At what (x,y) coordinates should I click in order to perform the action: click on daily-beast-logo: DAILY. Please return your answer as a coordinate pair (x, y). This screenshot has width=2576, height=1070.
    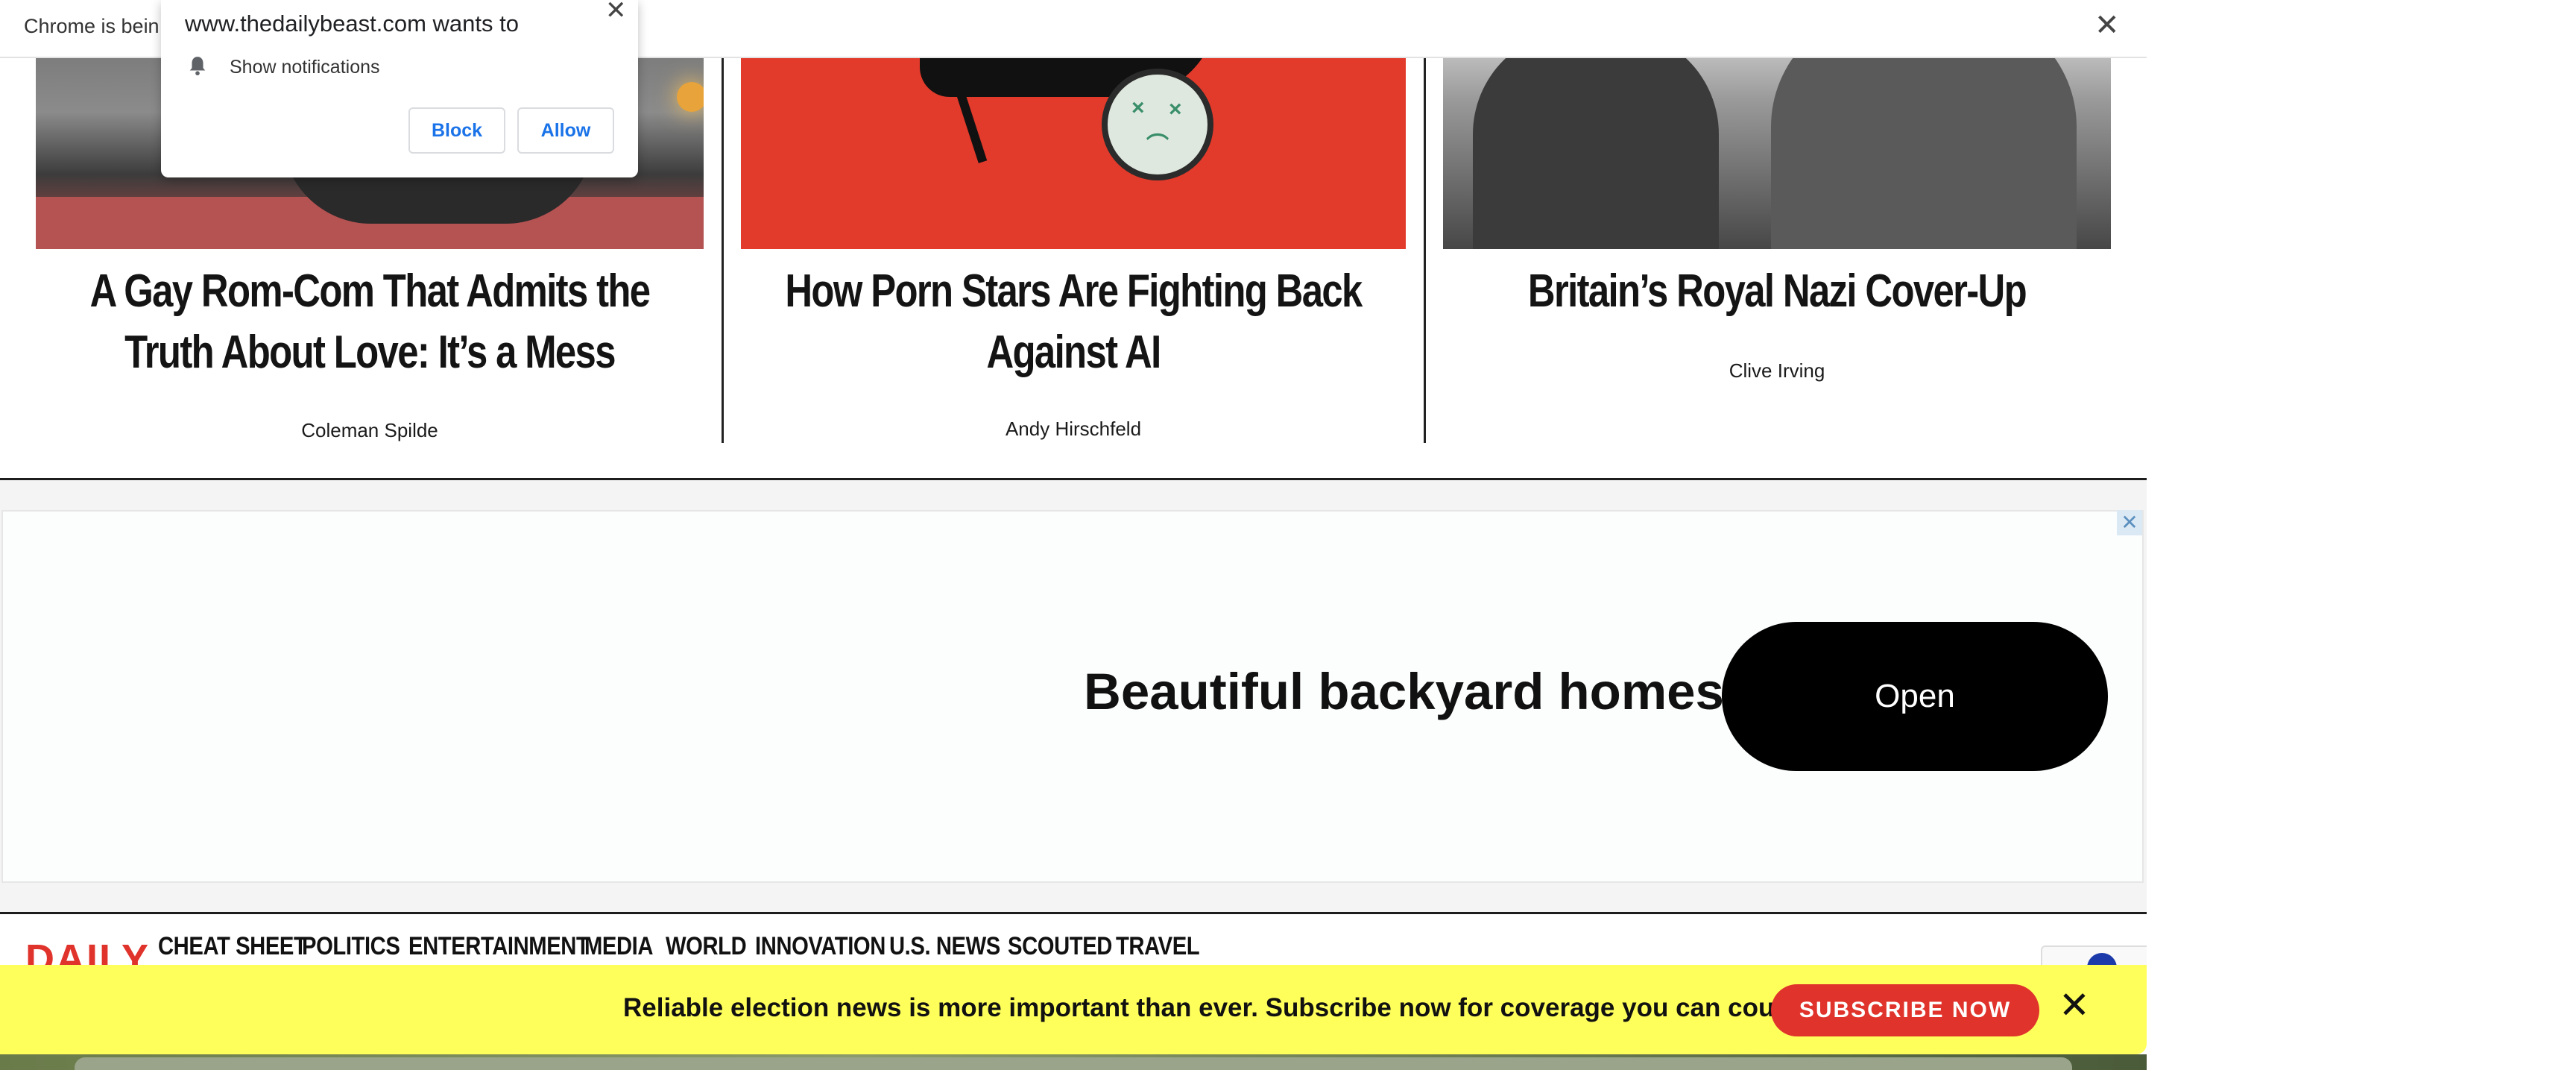
    Looking at the image, I should click on (87, 951).